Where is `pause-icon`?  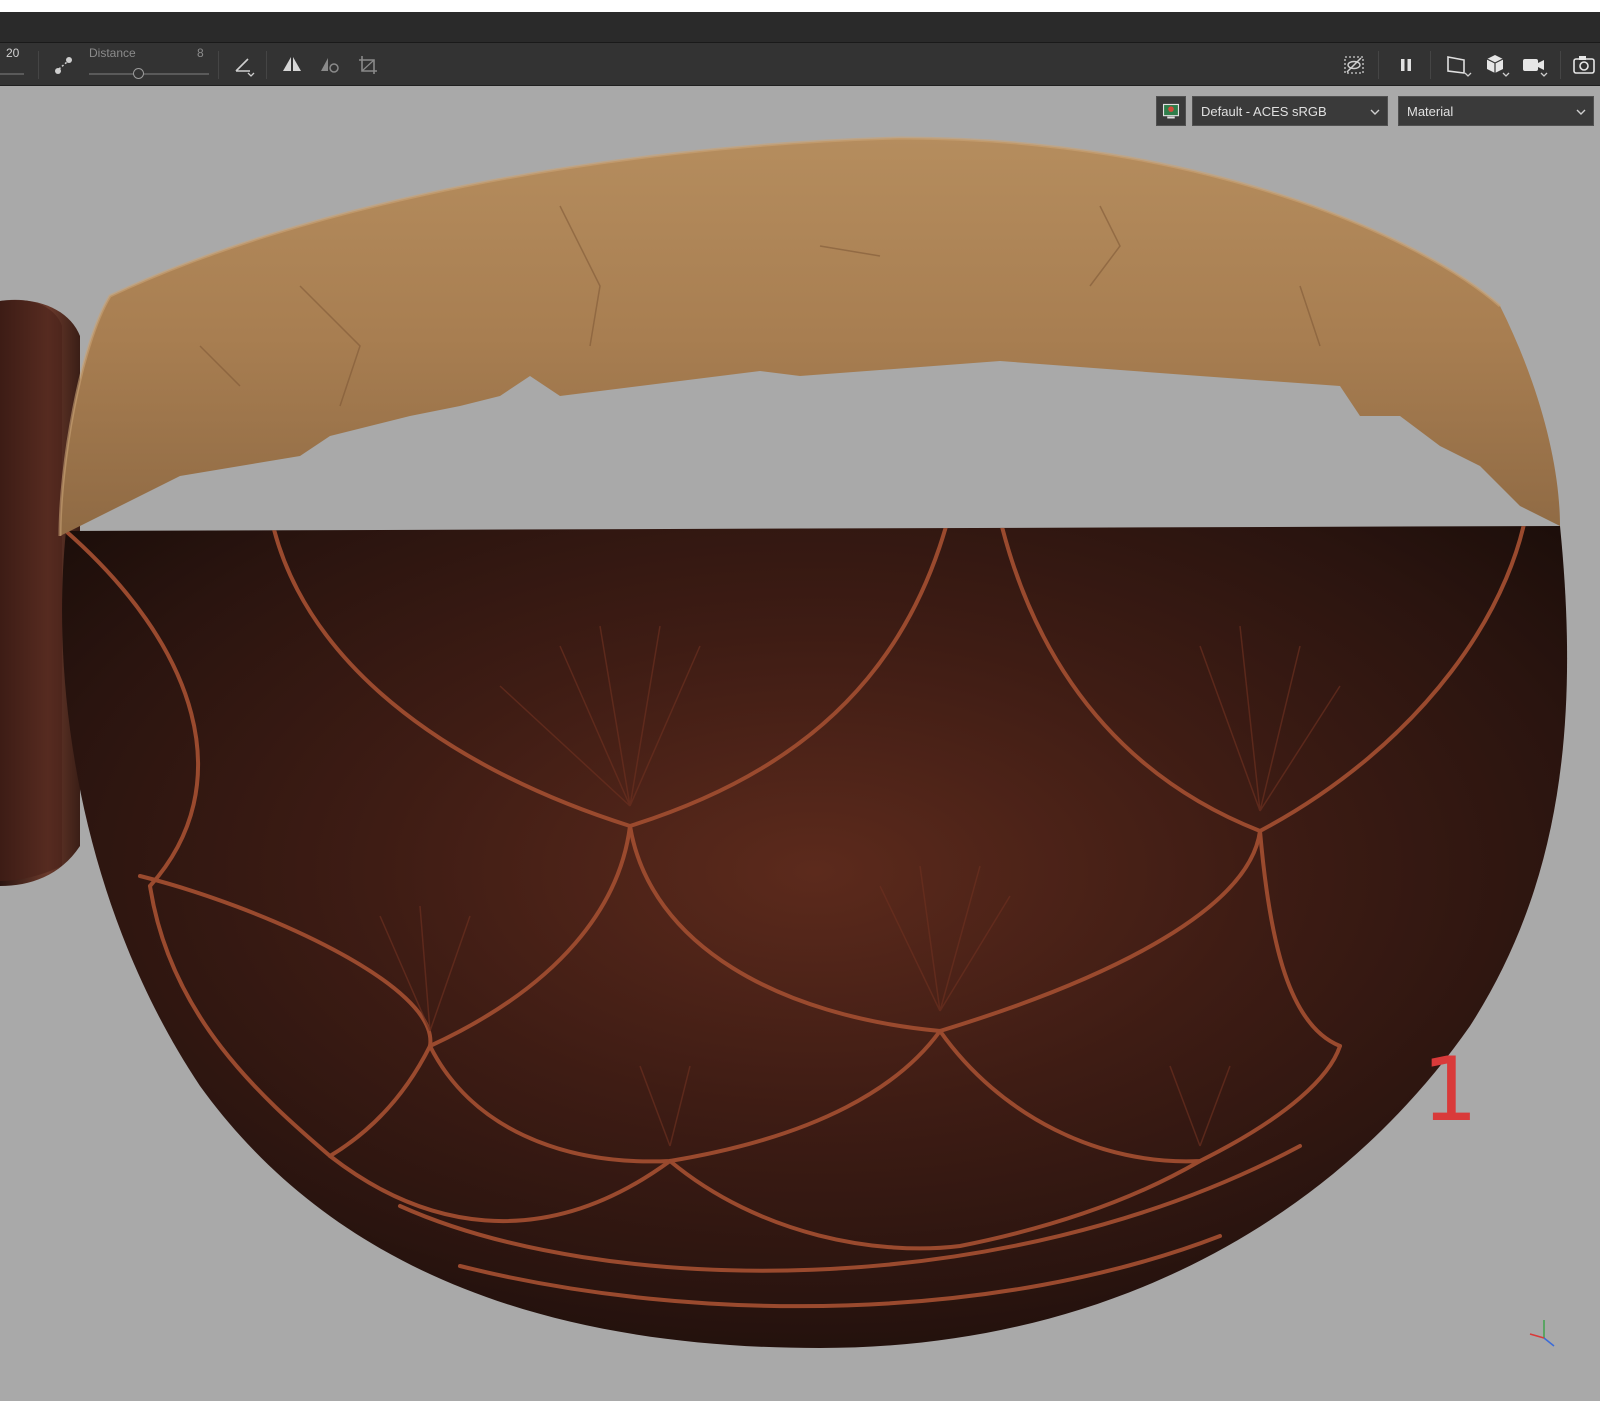 pause-icon is located at coordinates (1406, 65).